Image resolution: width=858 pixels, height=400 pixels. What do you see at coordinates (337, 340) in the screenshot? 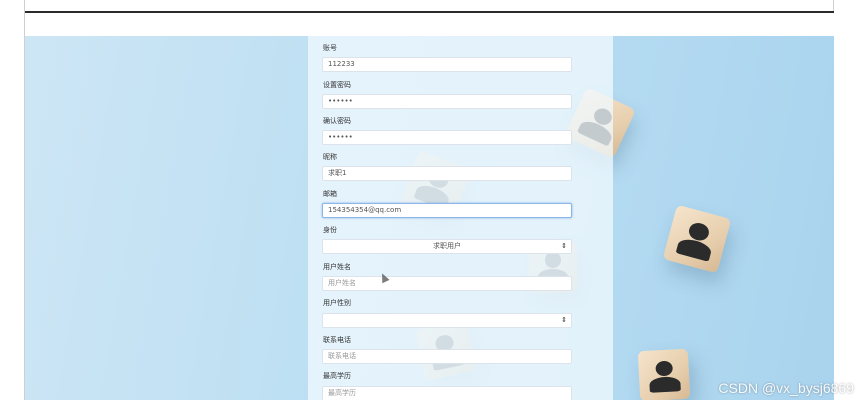
I see `phone-label: 联系电话` at bounding box center [337, 340].